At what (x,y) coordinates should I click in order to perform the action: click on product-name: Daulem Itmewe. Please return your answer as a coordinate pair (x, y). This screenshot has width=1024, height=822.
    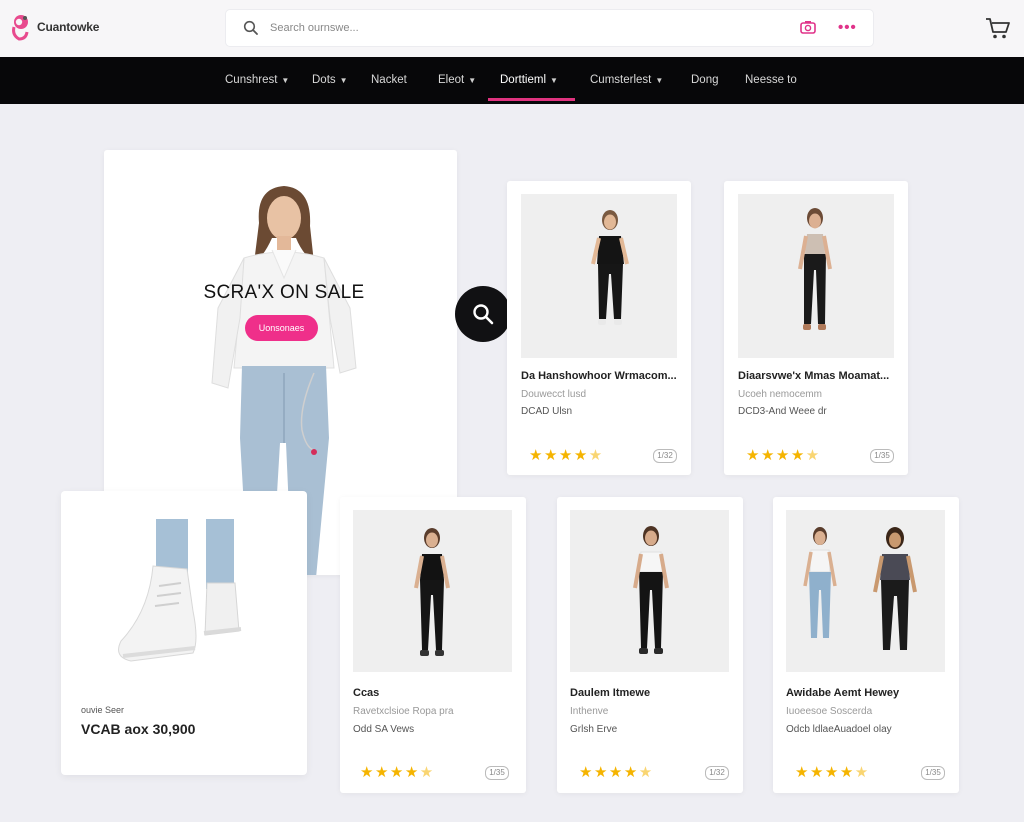
    Looking at the image, I should click on (610, 693).